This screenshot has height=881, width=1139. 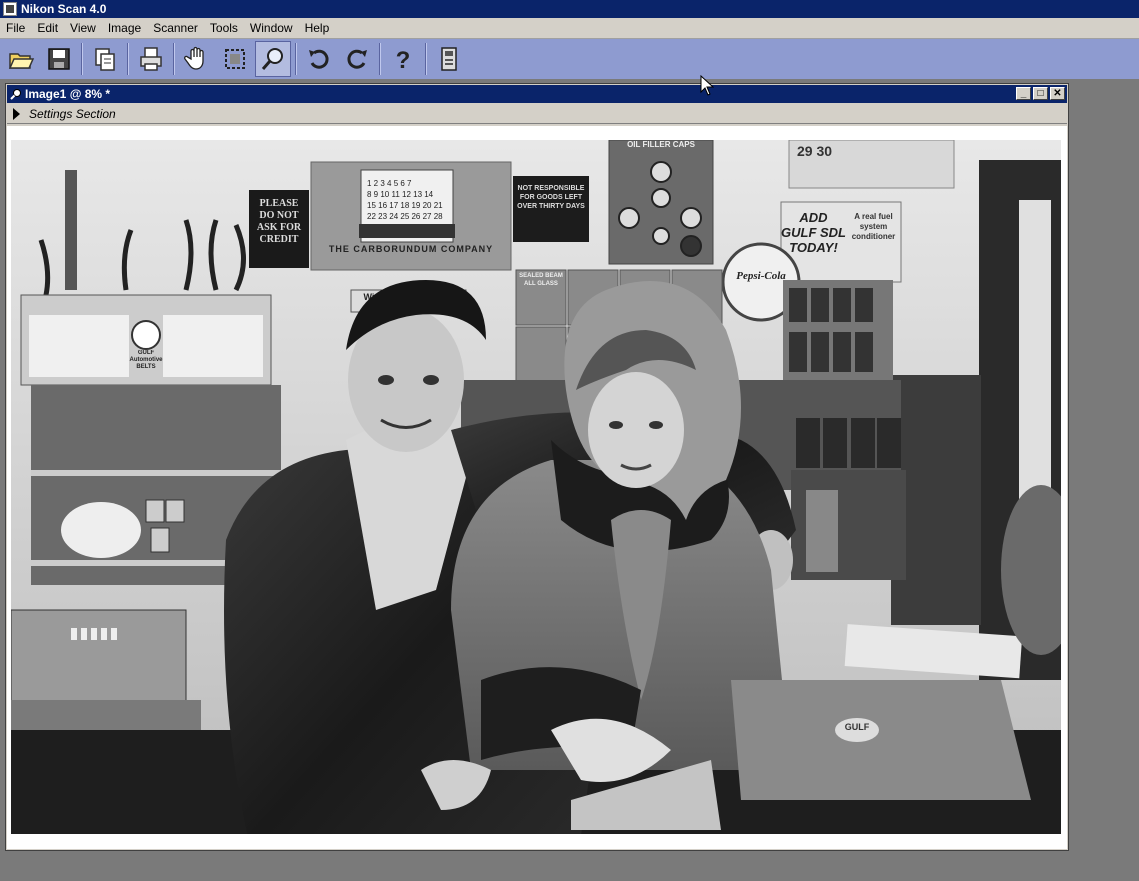 I want to click on gulf-sdl-text: ADD GULF SDL TODAY!, so click(x=813, y=232).